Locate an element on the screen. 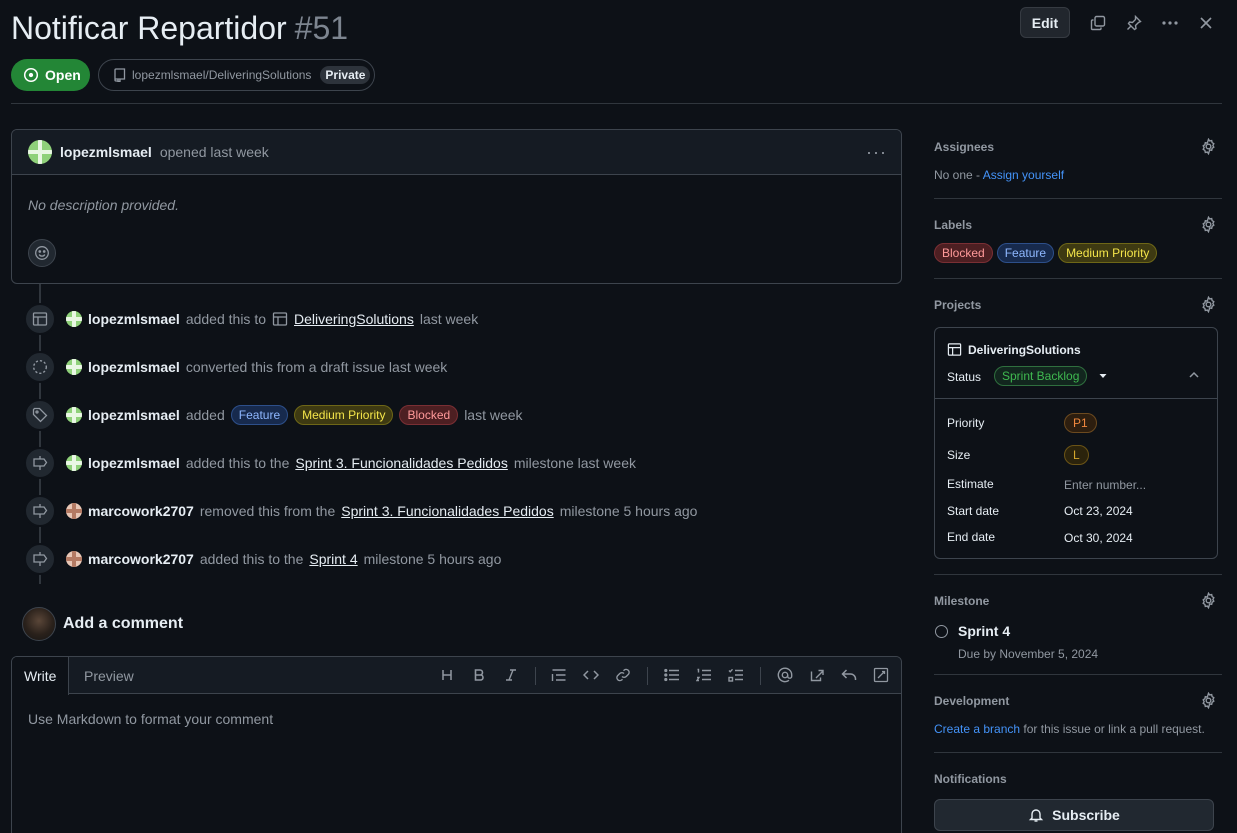 This screenshot has height=833, width=1237. project-divider is located at coordinates (1076, 398).